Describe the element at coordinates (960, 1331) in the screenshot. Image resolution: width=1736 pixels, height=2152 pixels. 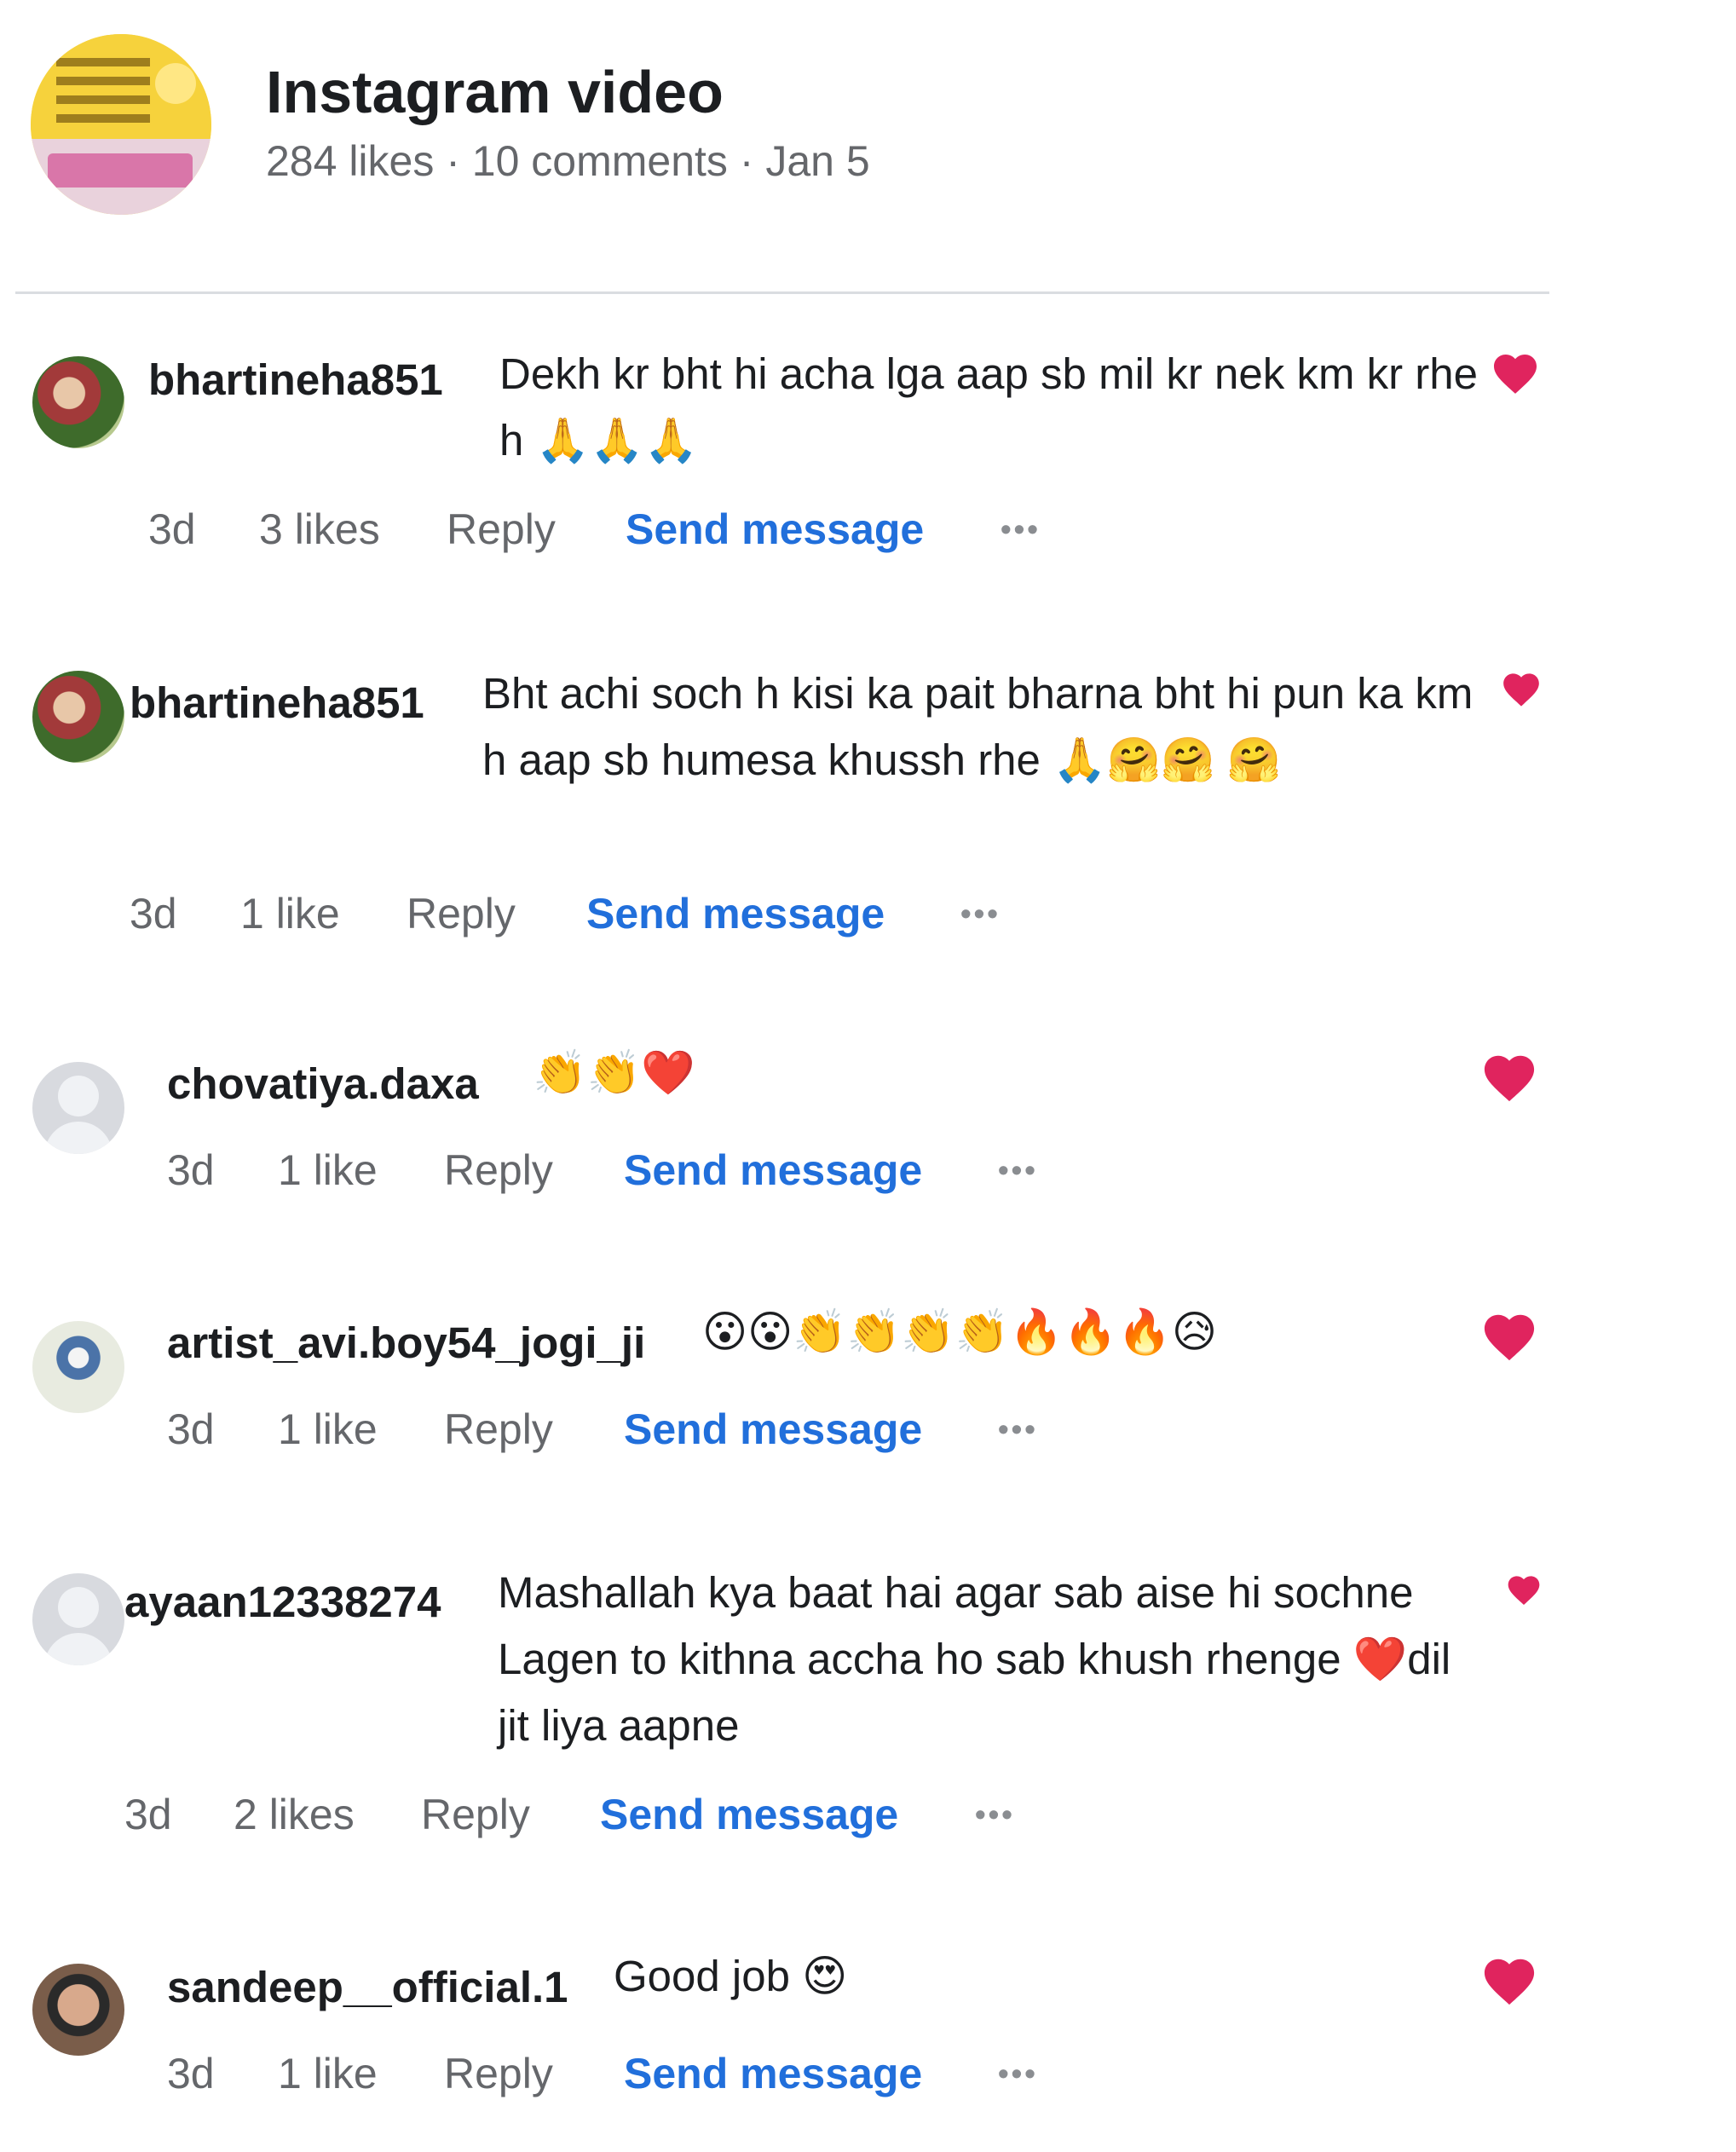
I see `comment-text: 😮😮👏👏👏👏🔥🔥🔥😥` at that location.